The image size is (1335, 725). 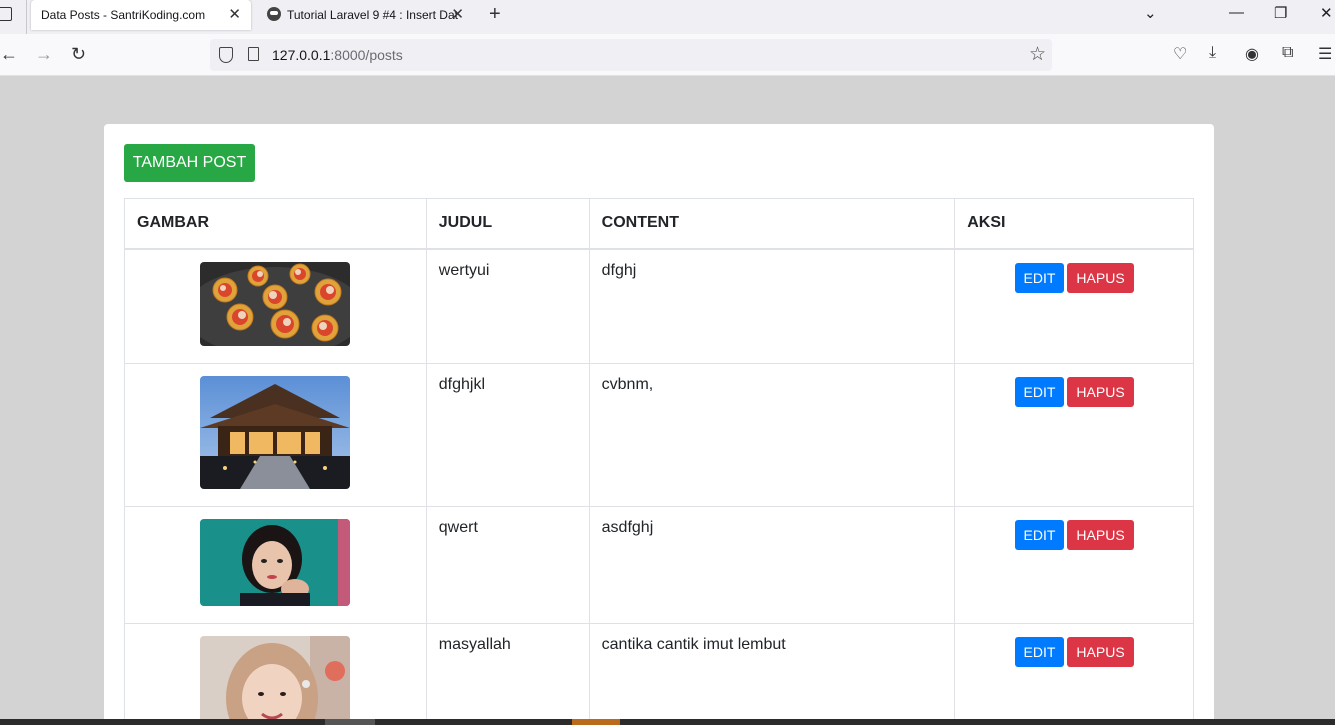 What do you see at coordinates (772, 306) in the screenshot?
I see `content-cell: dfghj` at bounding box center [772, 306].